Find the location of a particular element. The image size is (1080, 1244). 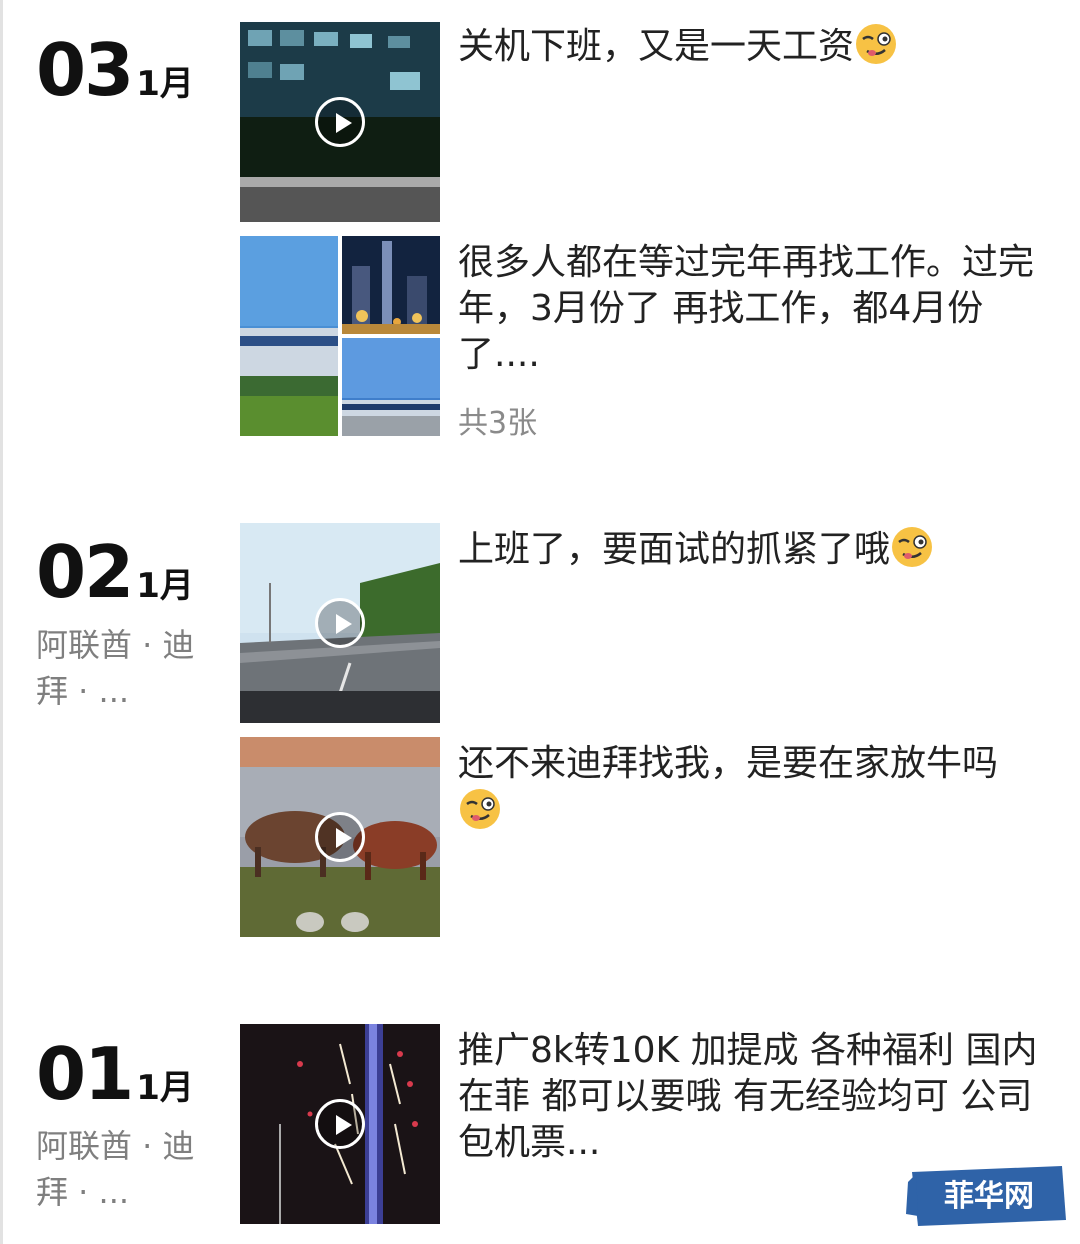

svg-text: 菲华网 is located at coordinates (989, 1196).